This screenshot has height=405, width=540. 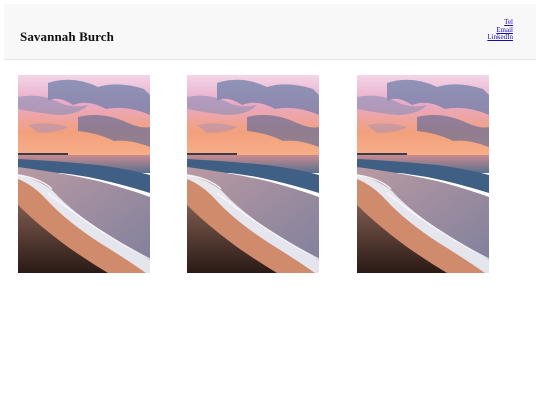 What do you see at coordinates (500, 30) in the screenshot?
I see `contact-links: Tel Email LinkedIn` at bounding box center [500, 30].